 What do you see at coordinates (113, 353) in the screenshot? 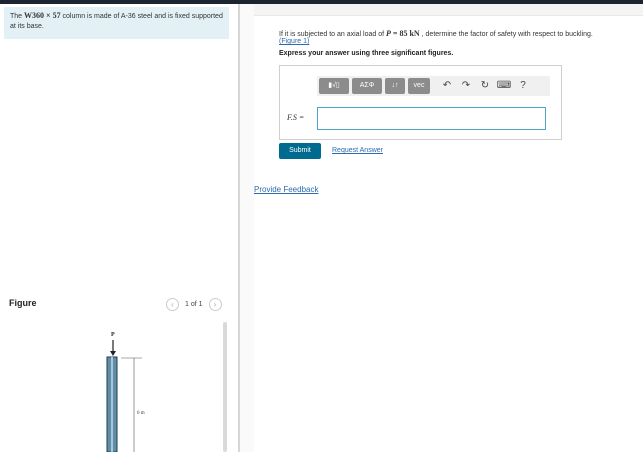
I see `load-arrowhead` at bounding box center [113, 353].